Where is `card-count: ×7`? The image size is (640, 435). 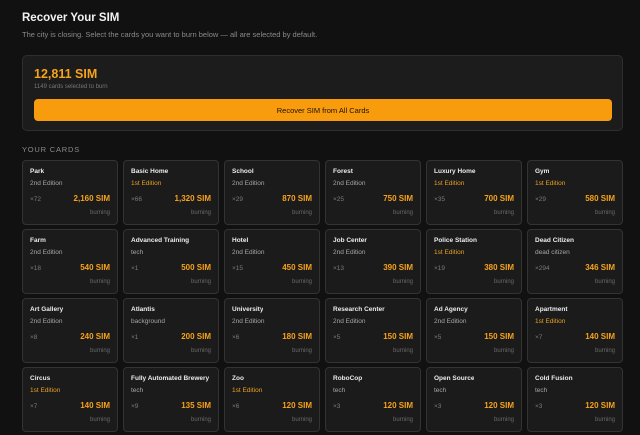
card-count: ×7 is located at coordinates (539, 337).